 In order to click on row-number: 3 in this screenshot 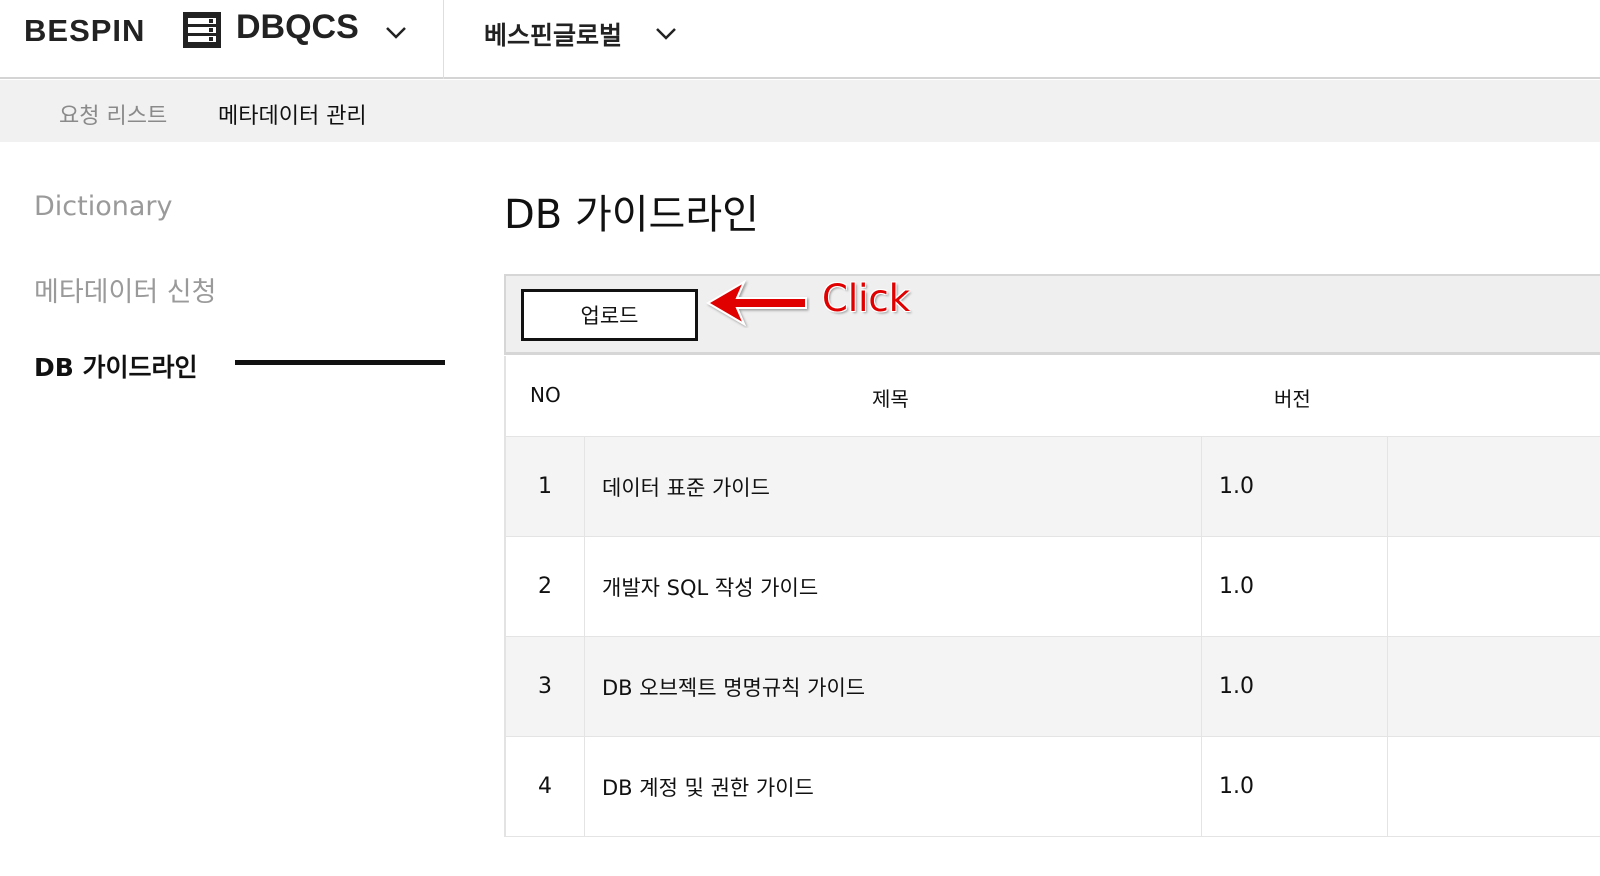, I will do `click(545, 686)`.